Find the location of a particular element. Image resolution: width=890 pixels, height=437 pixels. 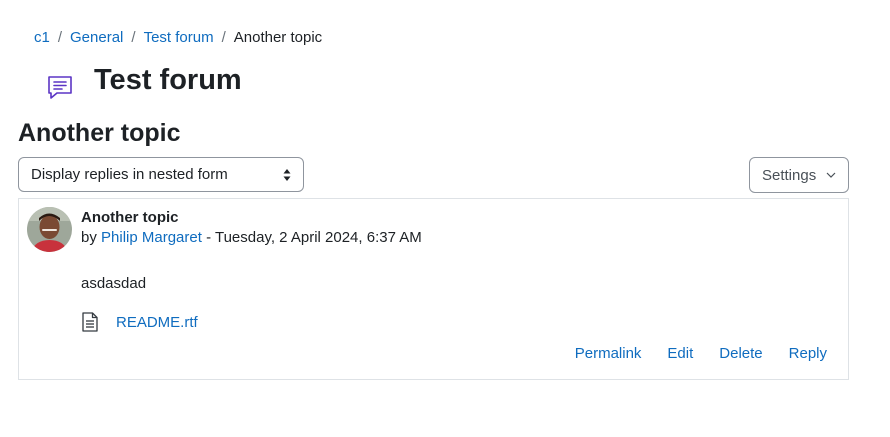

page-title: Test forum is located at coordinates (168, 80).